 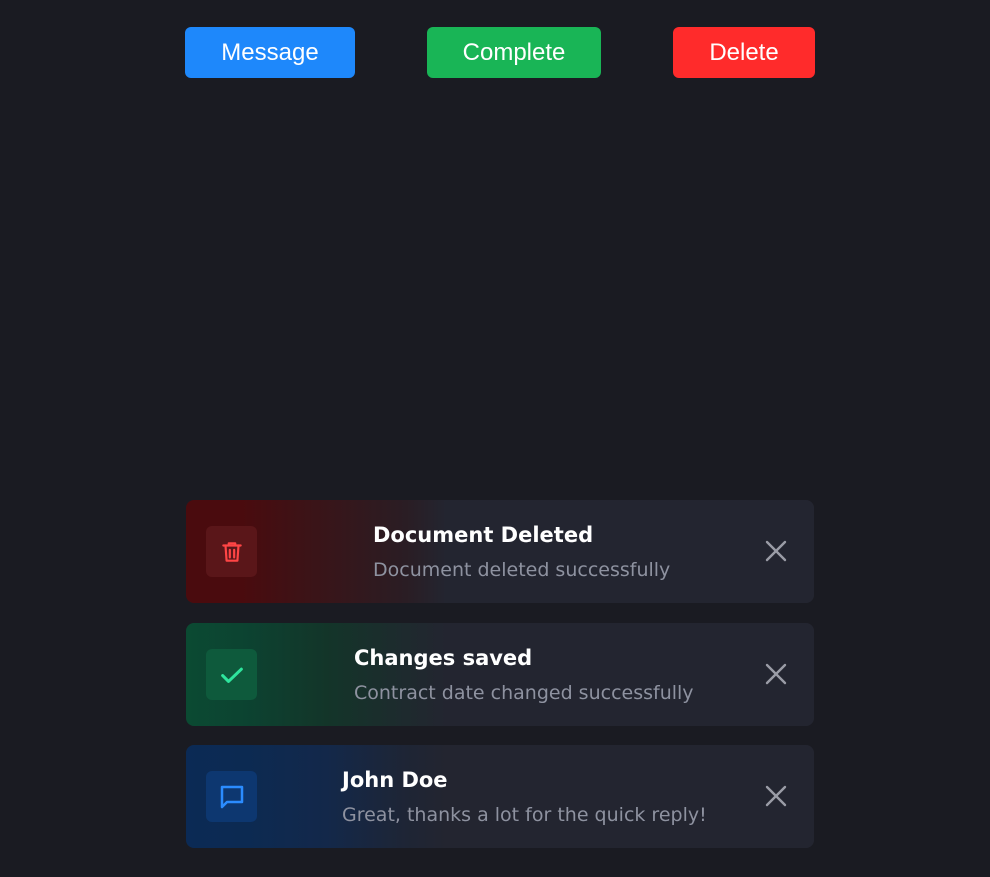 What do you see at coordinates (522, 570) in the screenshot?
I see `toast-message: Document deleted successfully` at bounding box center [522, 570].